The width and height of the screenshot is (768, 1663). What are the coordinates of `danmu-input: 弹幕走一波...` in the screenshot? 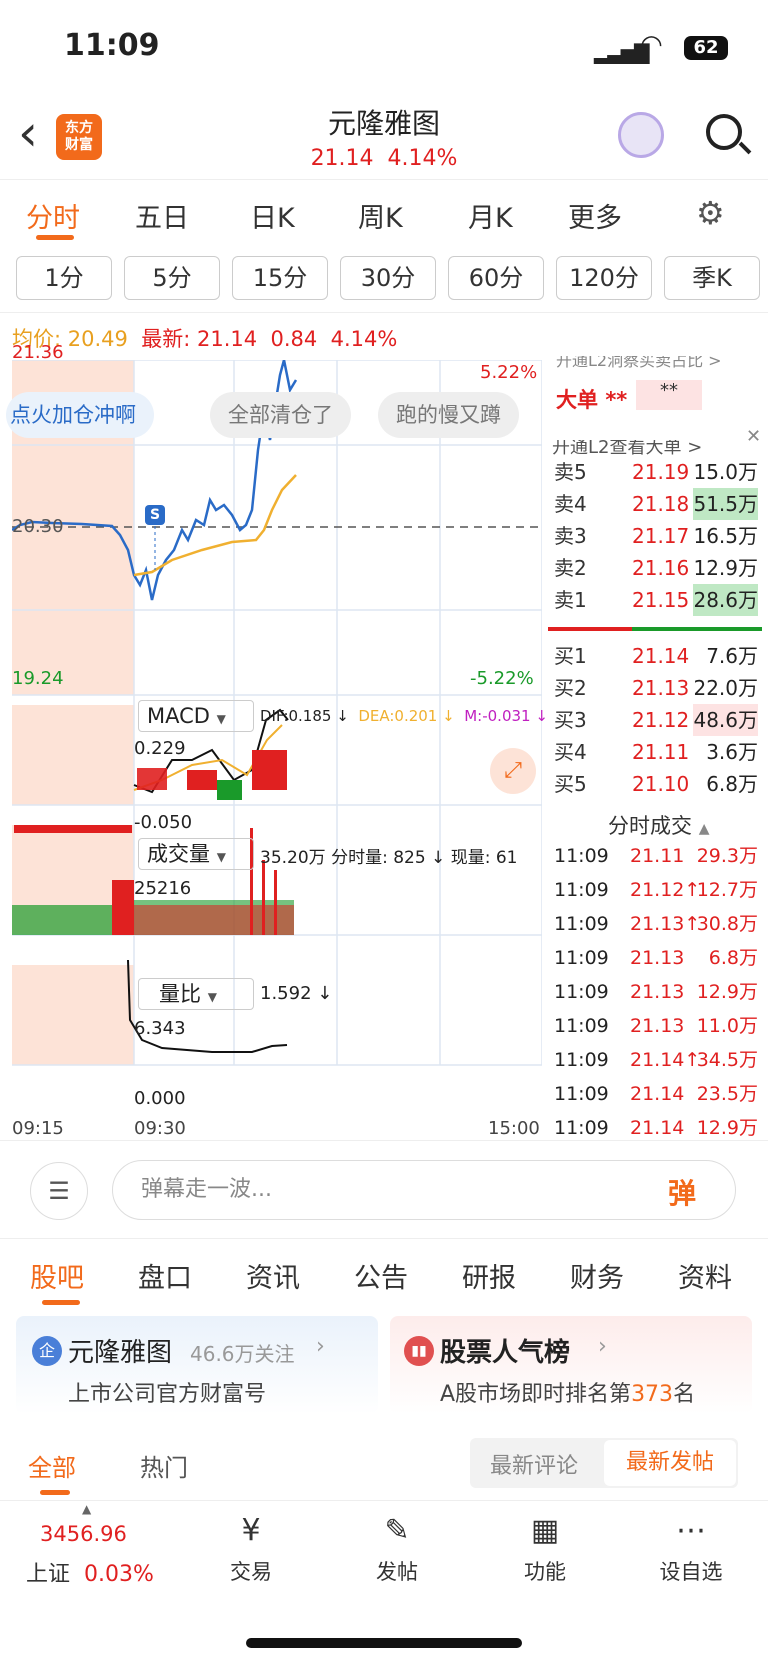 It's located at (424, 1190).